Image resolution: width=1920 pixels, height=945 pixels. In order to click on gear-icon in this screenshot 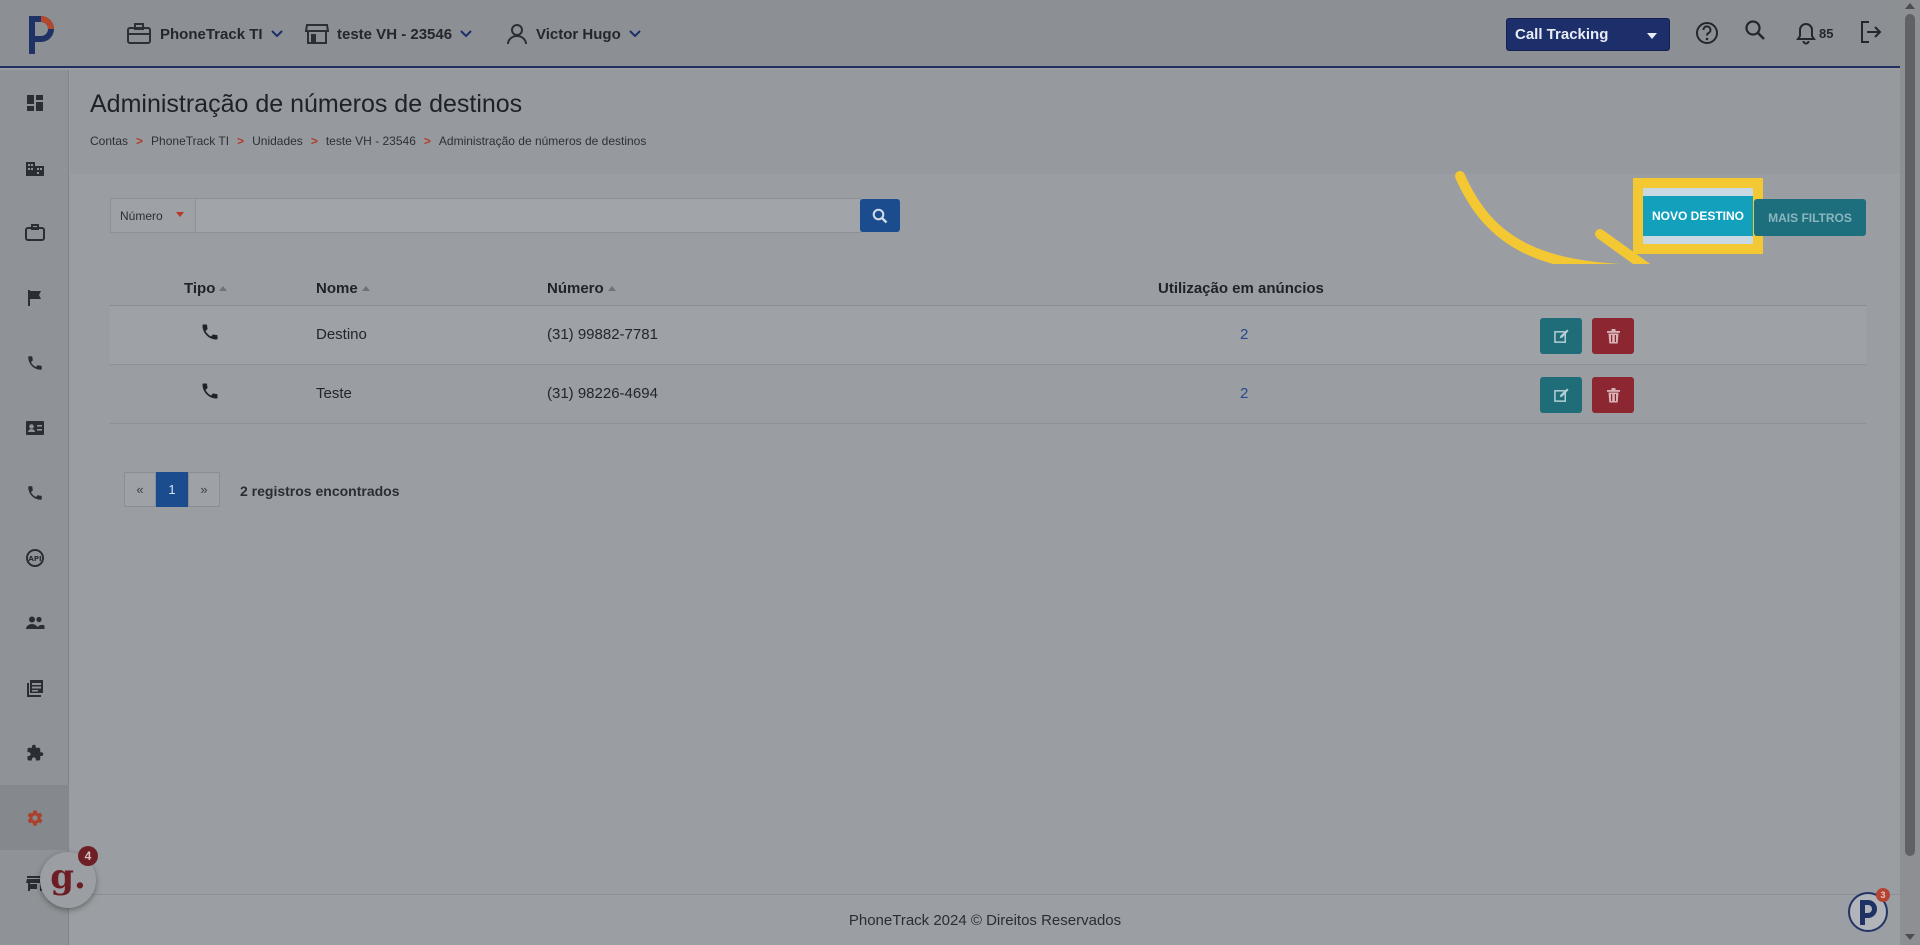, I will do `click(34, 818)`.